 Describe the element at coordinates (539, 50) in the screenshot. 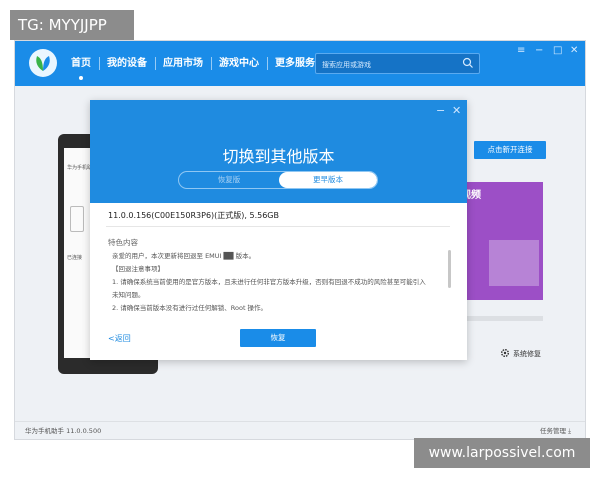

I see `minimize-icon: −` at that location.